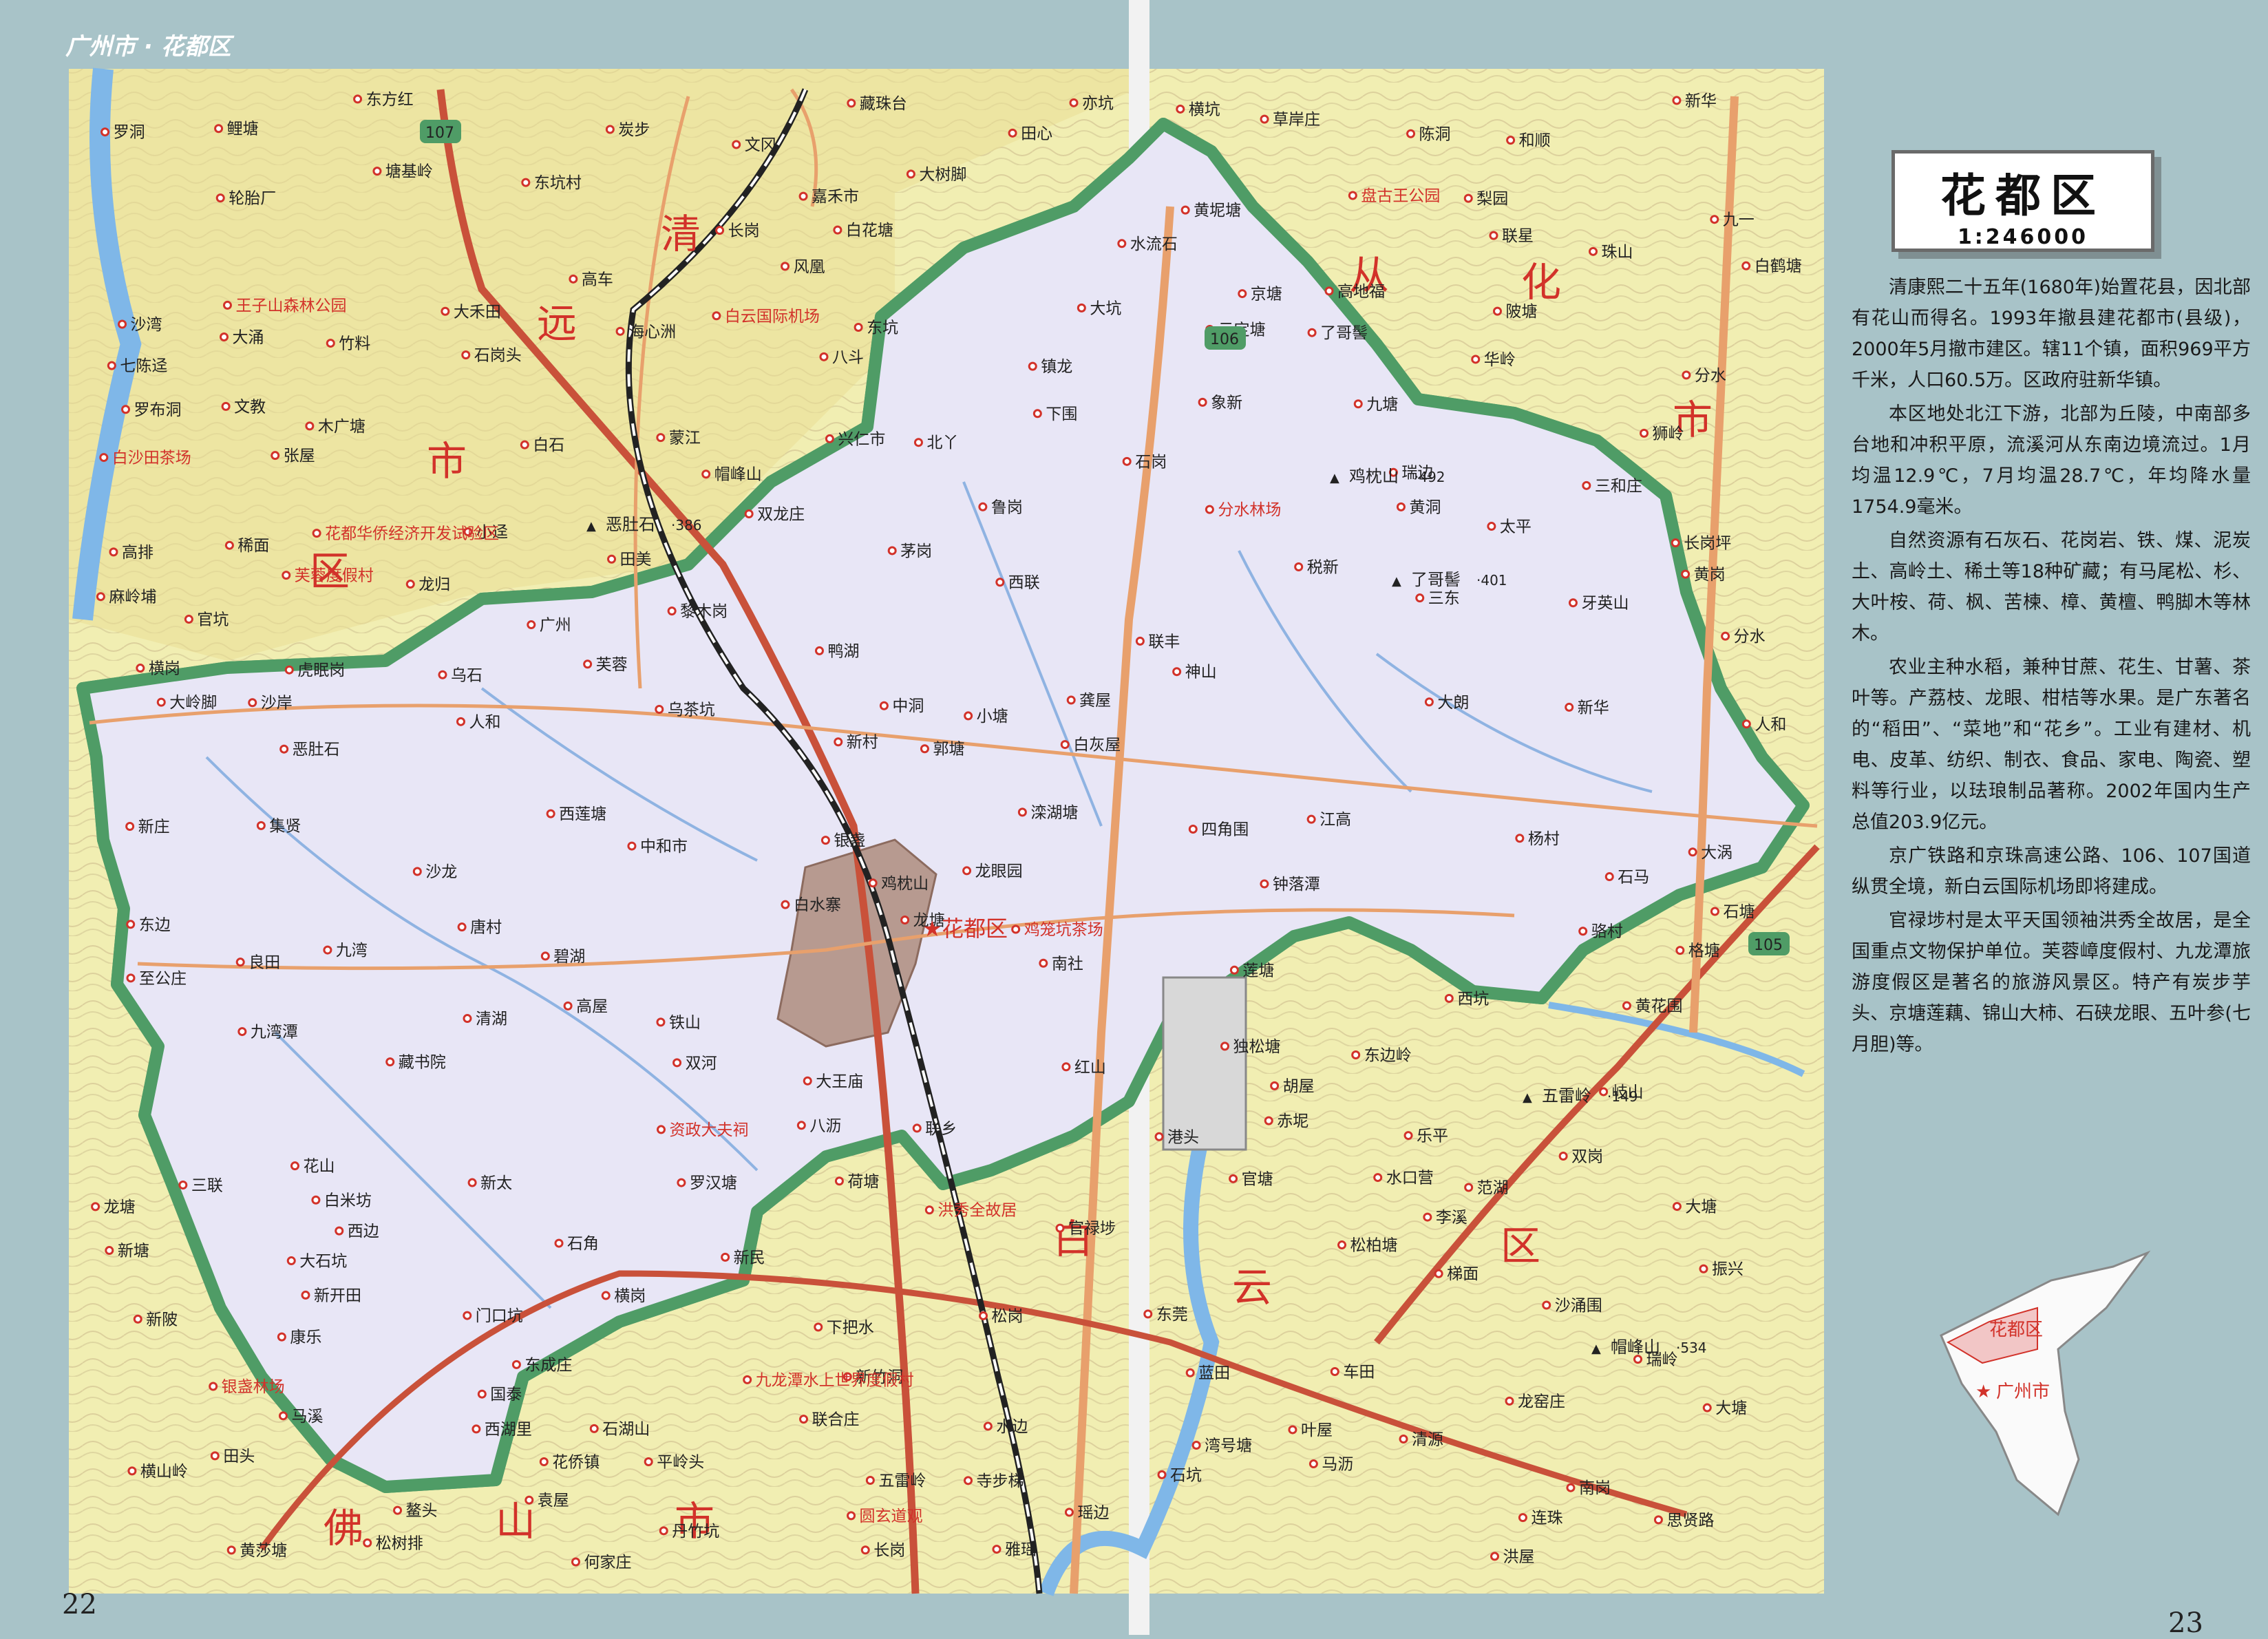  I want to click on town-label: 沙岸, so click(277, 703).